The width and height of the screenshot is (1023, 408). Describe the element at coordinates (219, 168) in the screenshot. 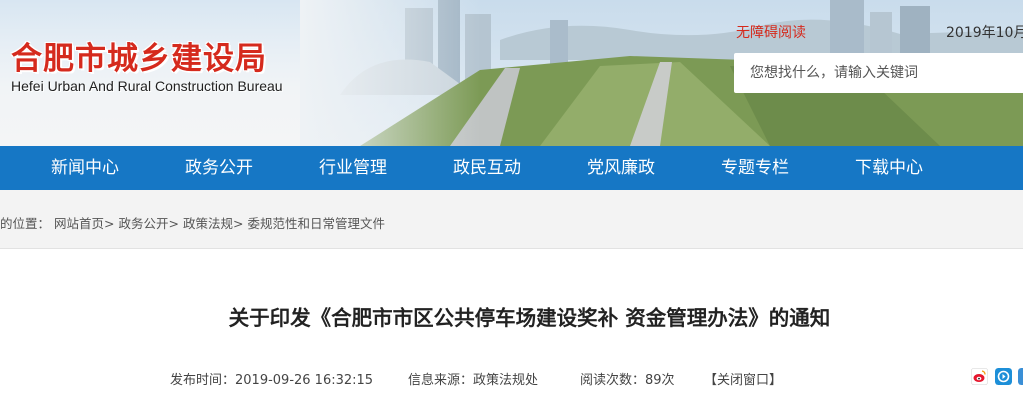

I see `nav-item-gov-affairs: 政务公开` at that location.